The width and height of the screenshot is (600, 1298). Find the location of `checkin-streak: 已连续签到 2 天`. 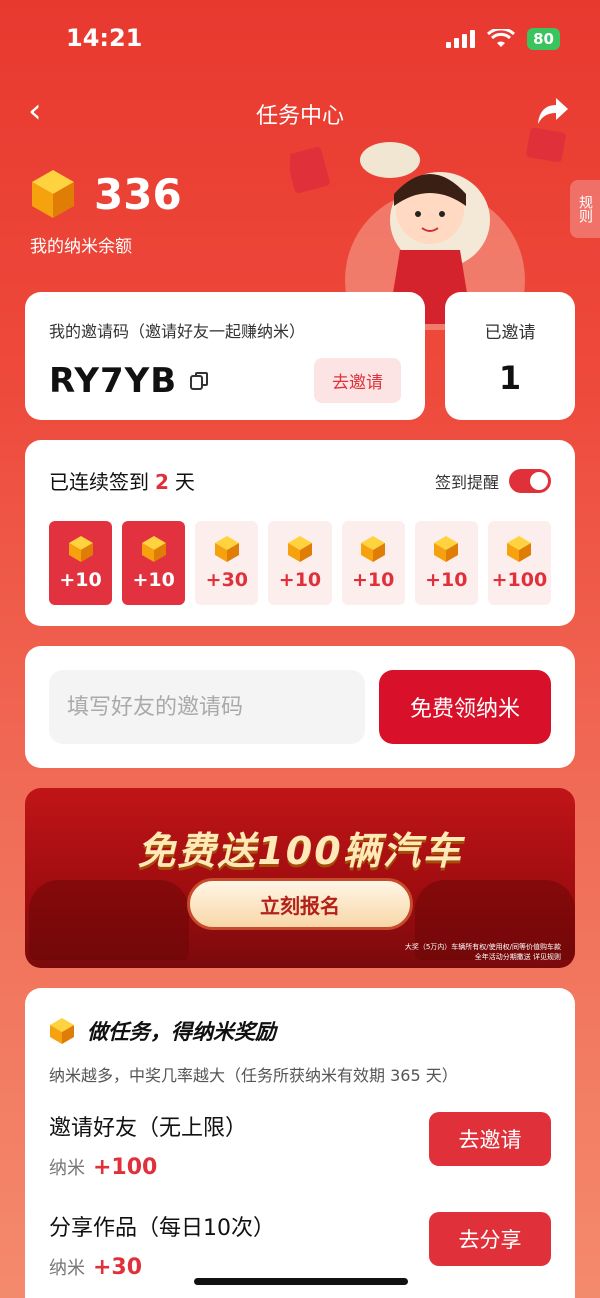

checkin-streak: 已连续签到 2 天 is located at coordinates (122, 480).